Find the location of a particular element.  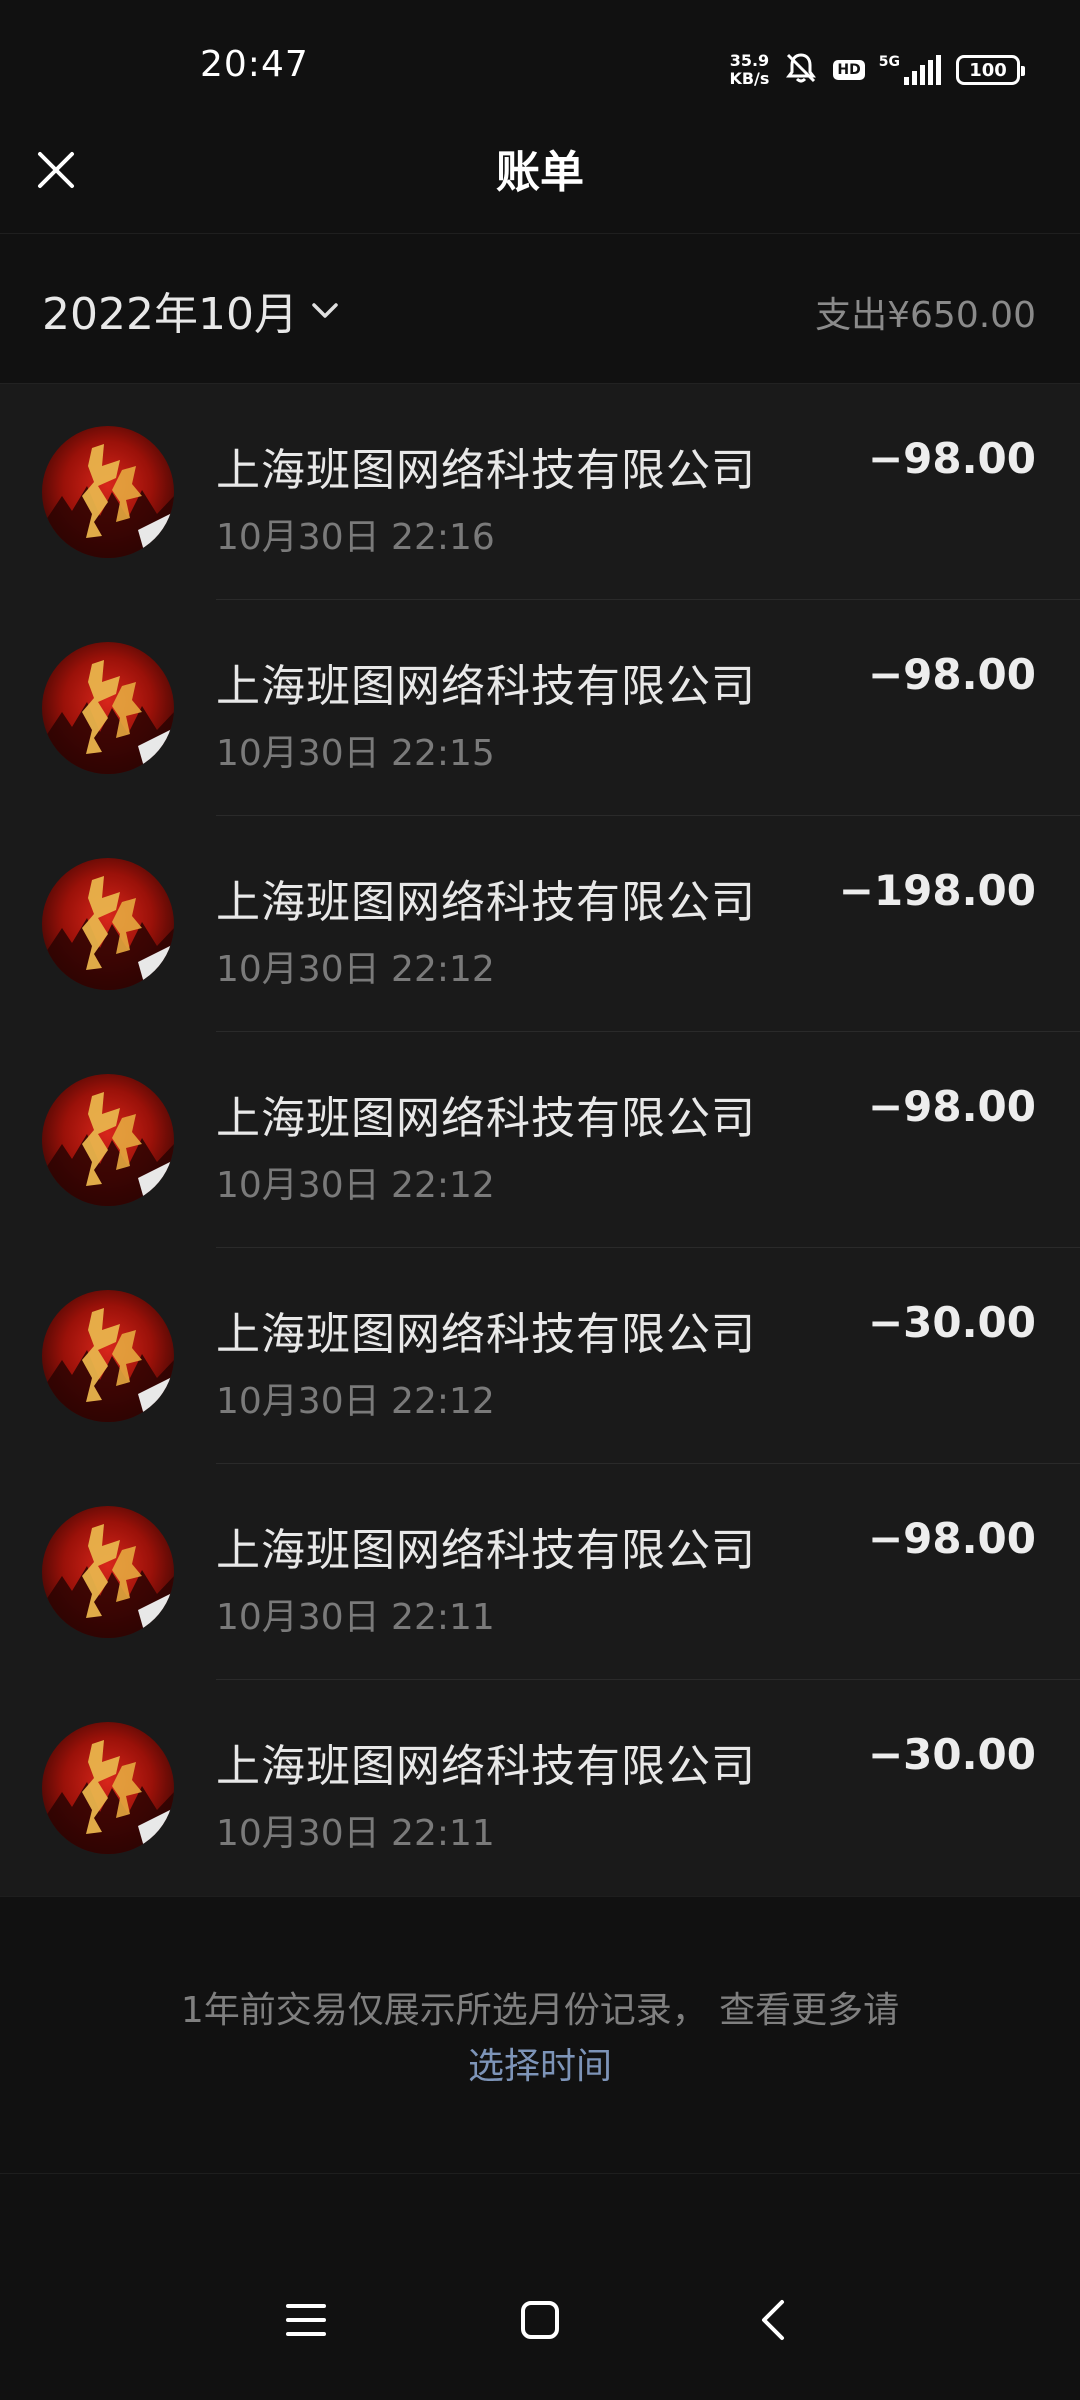

network-speed: 35.9 KB/s is located at coordinates (749, 70).